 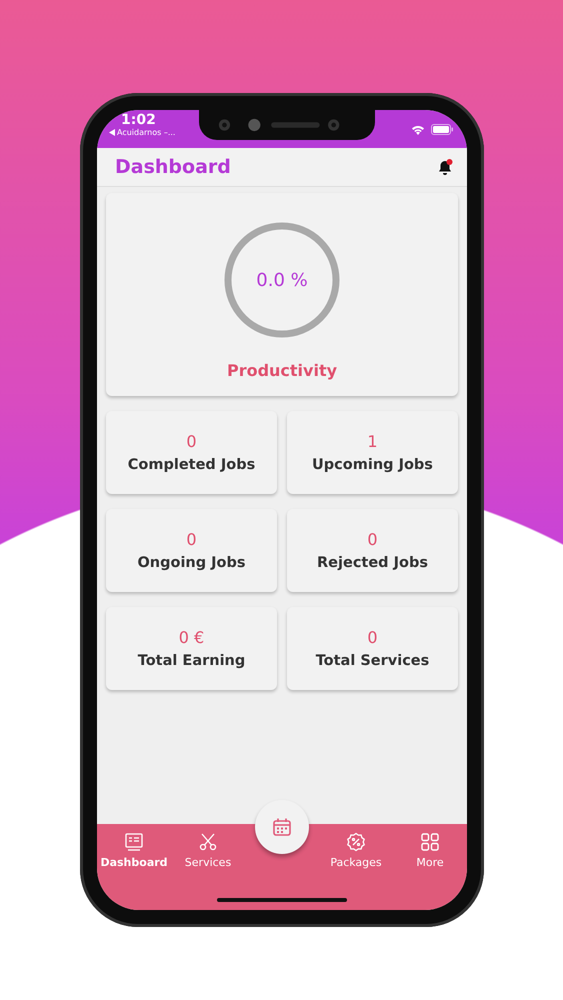 I want to click on stat-card: 0 Ongoing Jobs, so click(x=191, y=550).